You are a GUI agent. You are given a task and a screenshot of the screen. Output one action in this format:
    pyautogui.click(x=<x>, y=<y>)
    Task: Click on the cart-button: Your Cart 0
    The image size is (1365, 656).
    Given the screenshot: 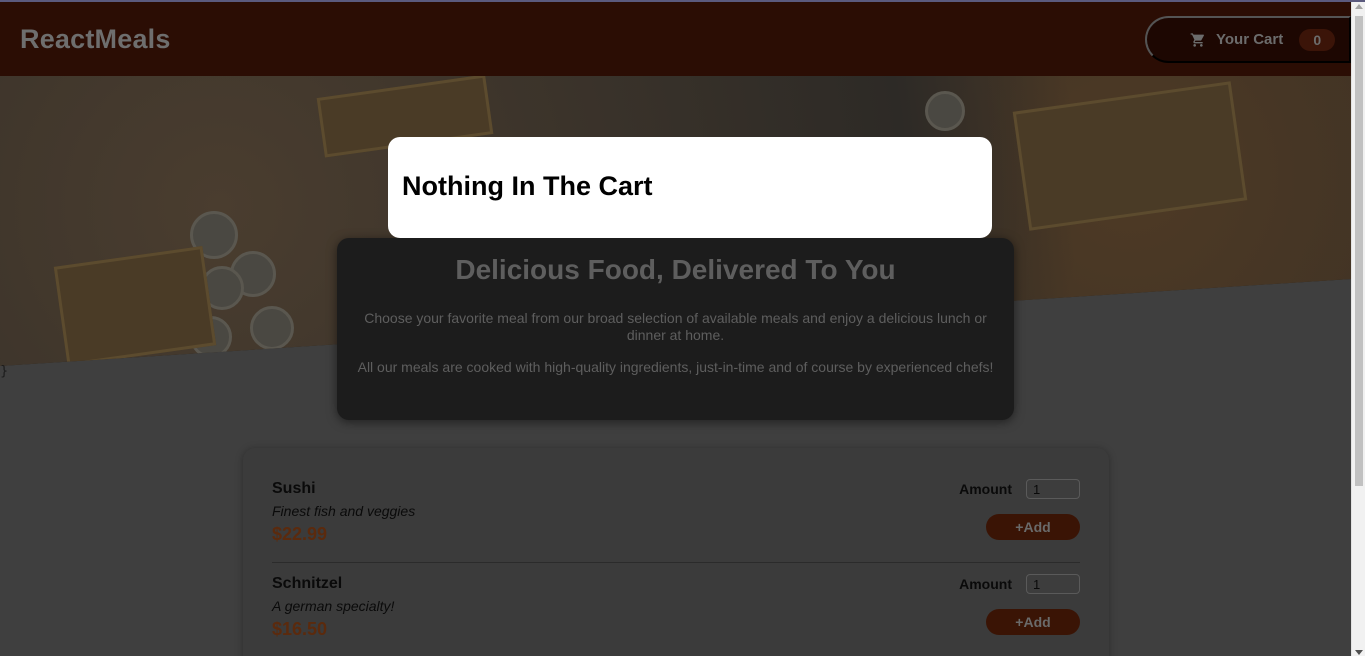 What is the action you would take?
    pyautogui.click(x=1248, y=39)
    